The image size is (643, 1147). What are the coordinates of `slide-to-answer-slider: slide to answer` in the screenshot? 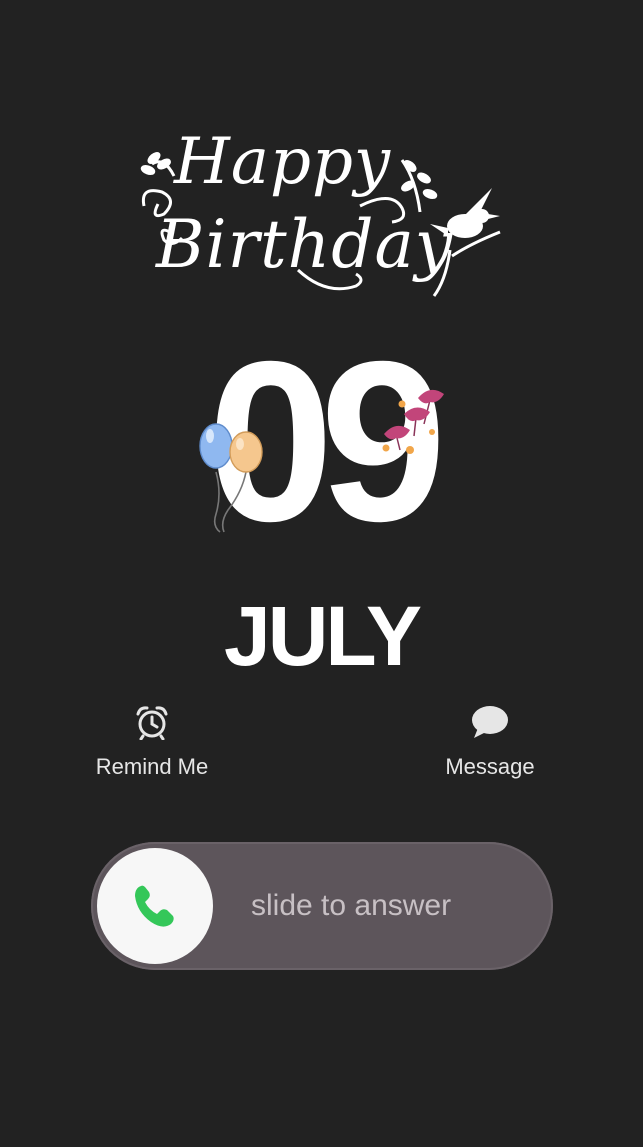 It's located at (322, 906).